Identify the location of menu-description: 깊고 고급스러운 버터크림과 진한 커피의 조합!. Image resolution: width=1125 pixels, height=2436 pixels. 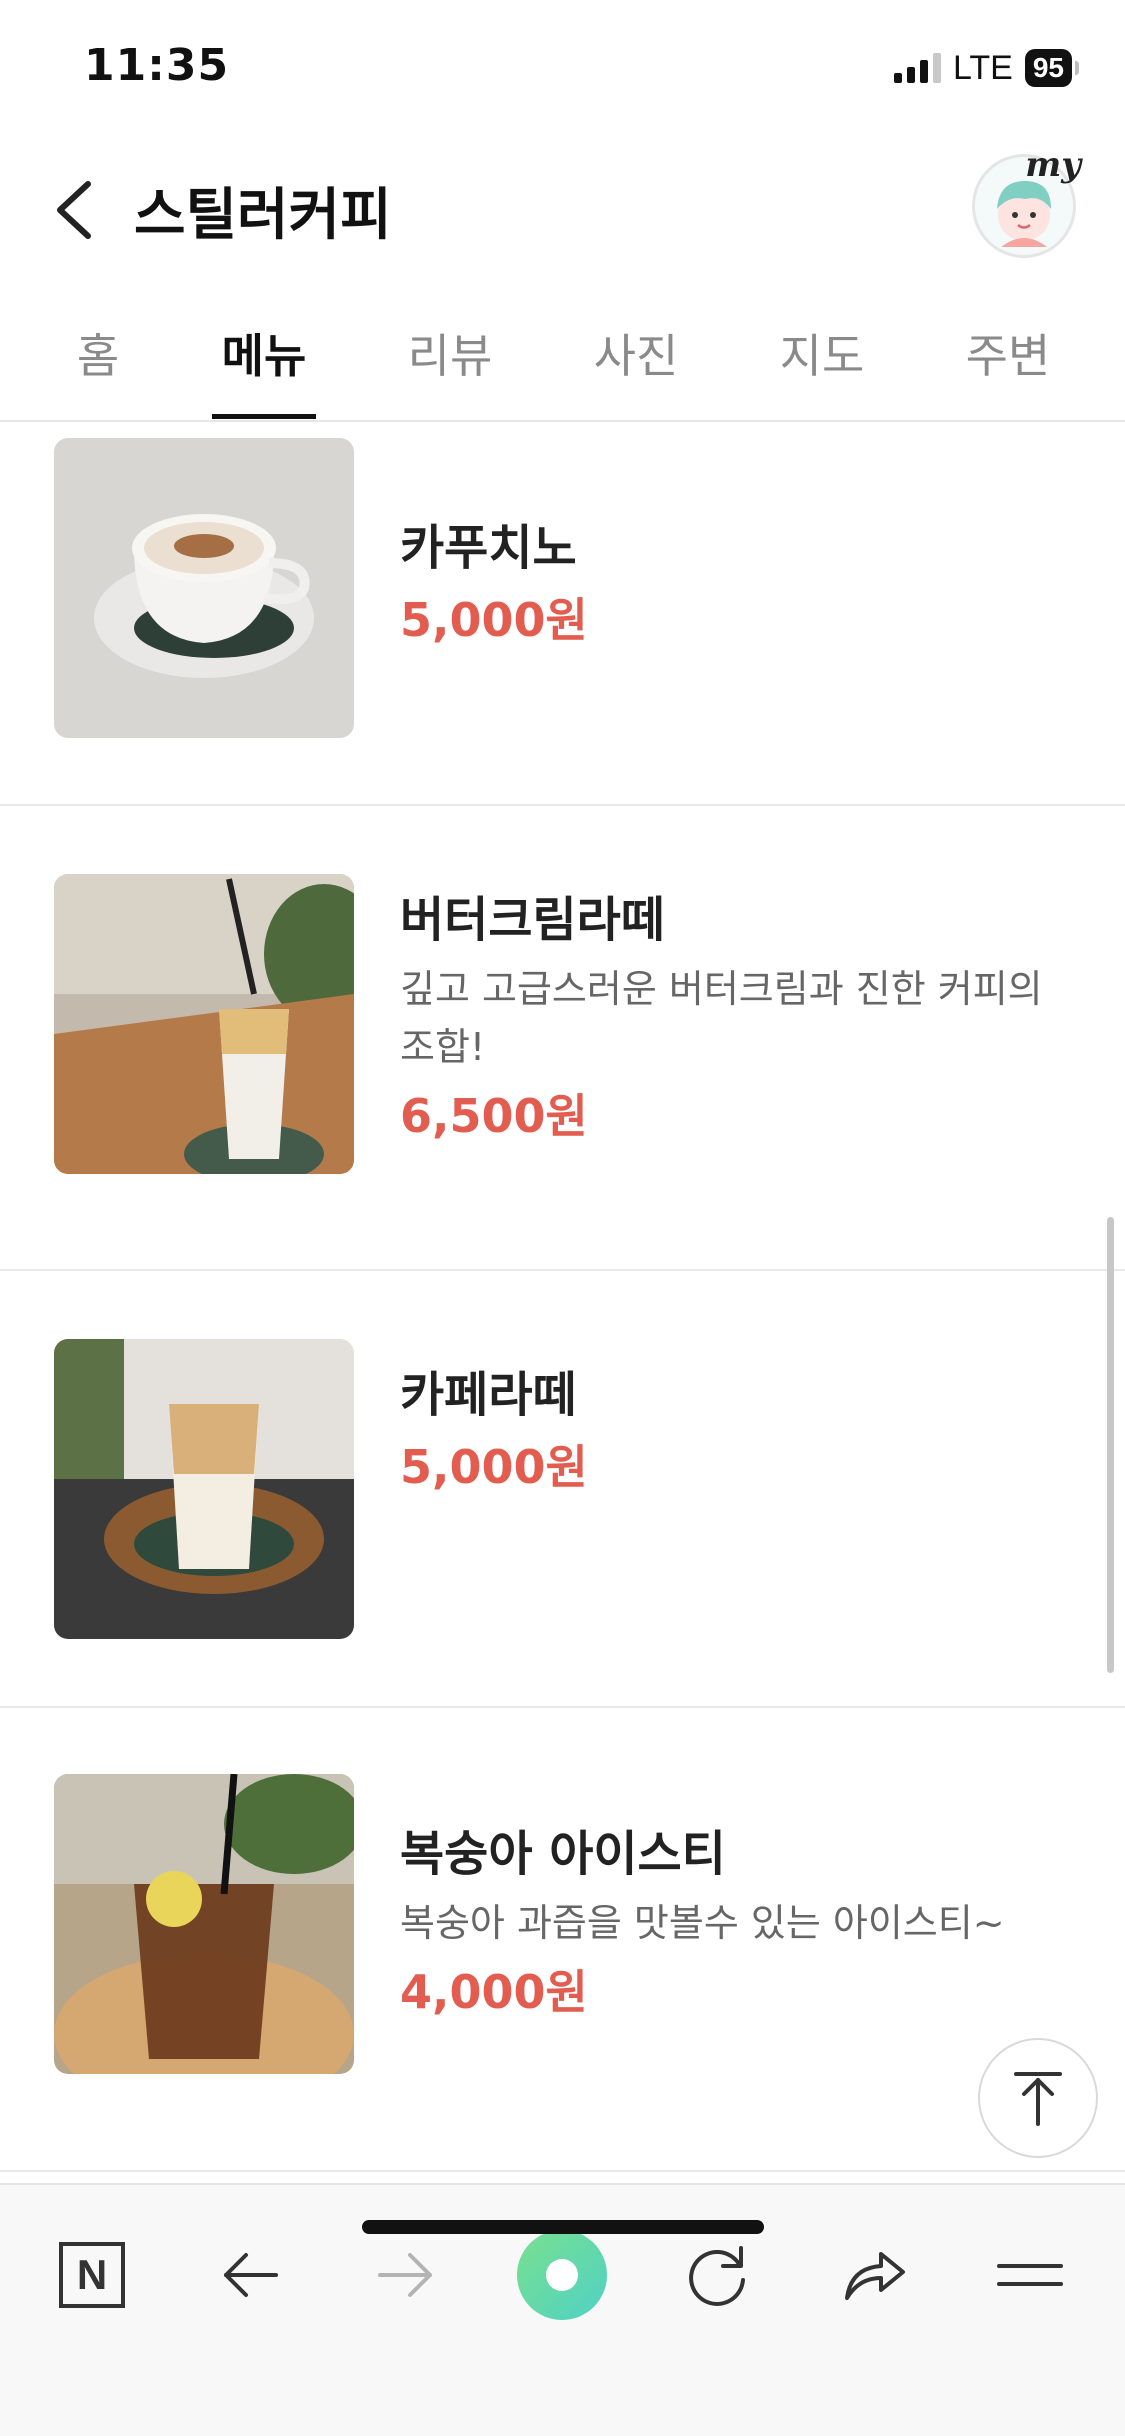
(721, 1018).